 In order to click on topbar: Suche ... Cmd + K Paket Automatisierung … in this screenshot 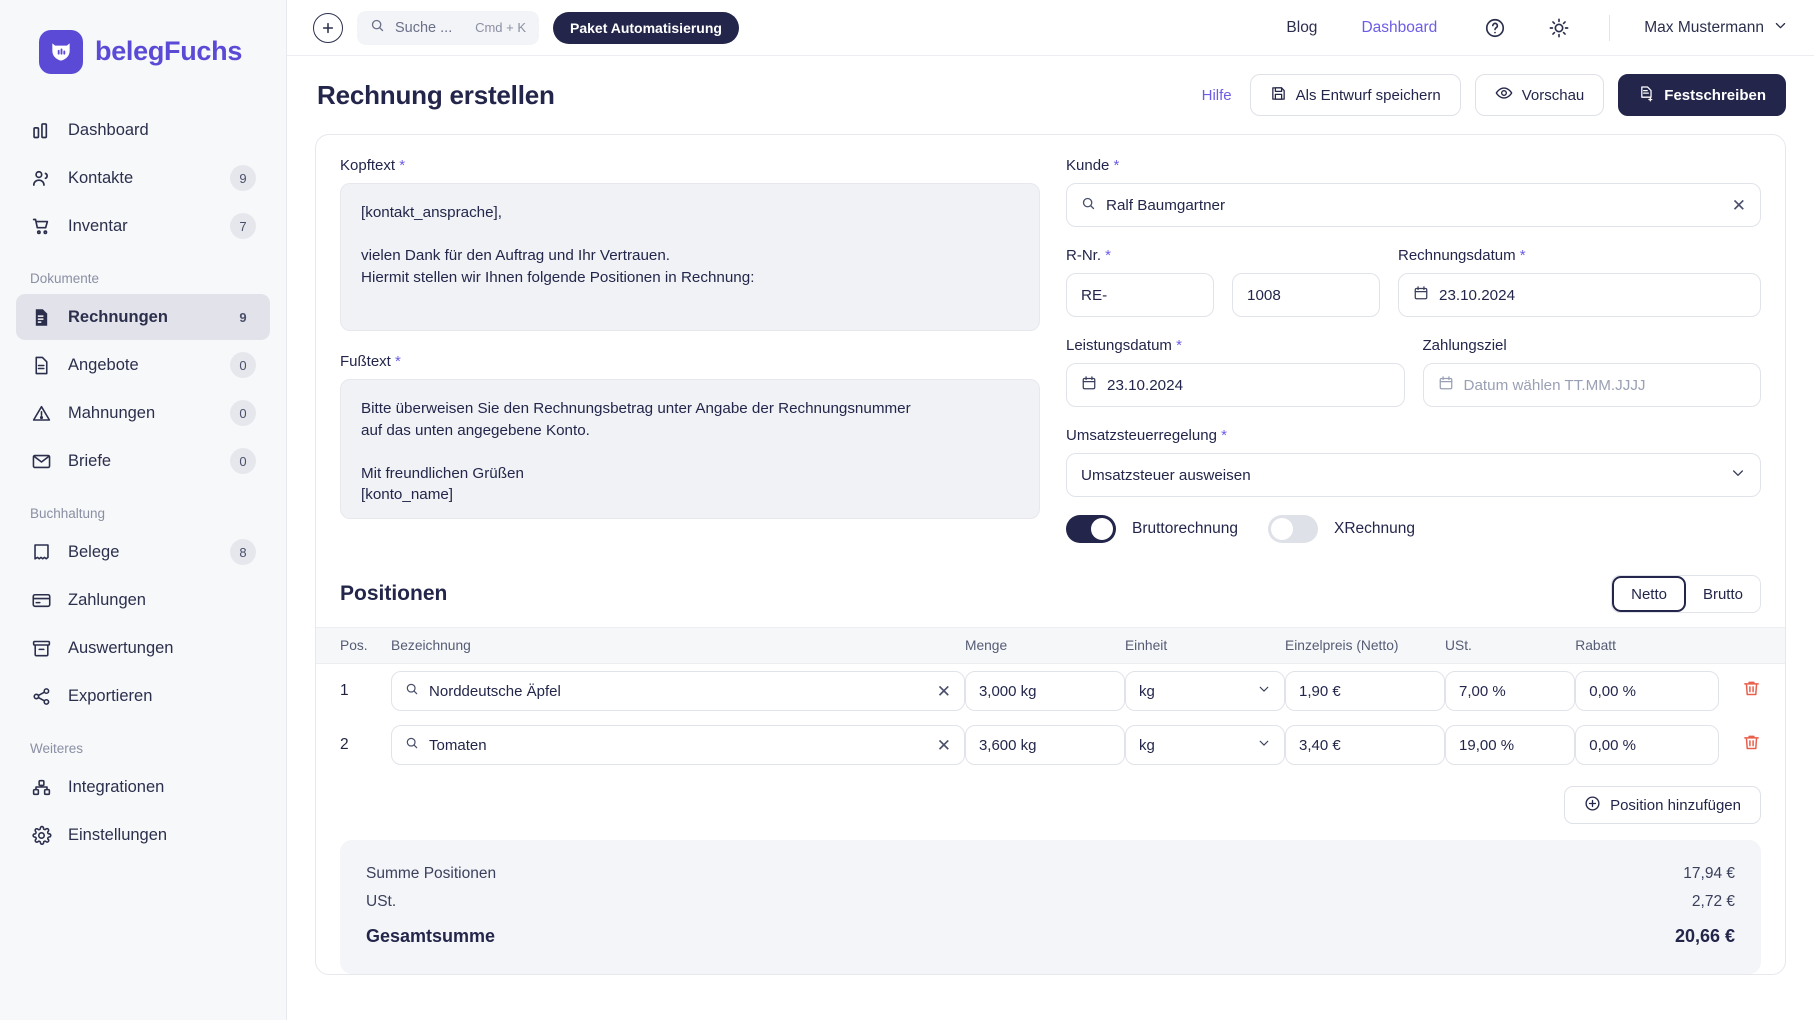, I will do `click(1050, 28)`.